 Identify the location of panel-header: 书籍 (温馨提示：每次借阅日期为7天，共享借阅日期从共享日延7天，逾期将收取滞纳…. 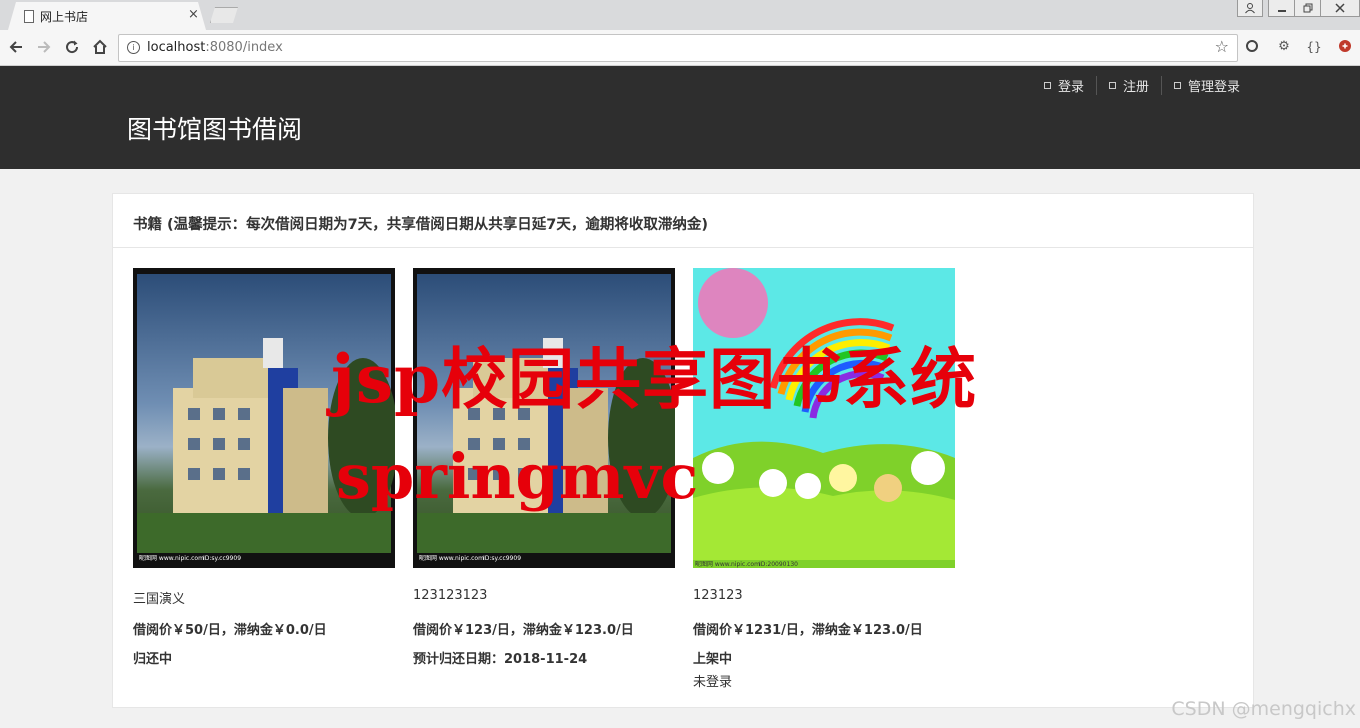
(683, 221).